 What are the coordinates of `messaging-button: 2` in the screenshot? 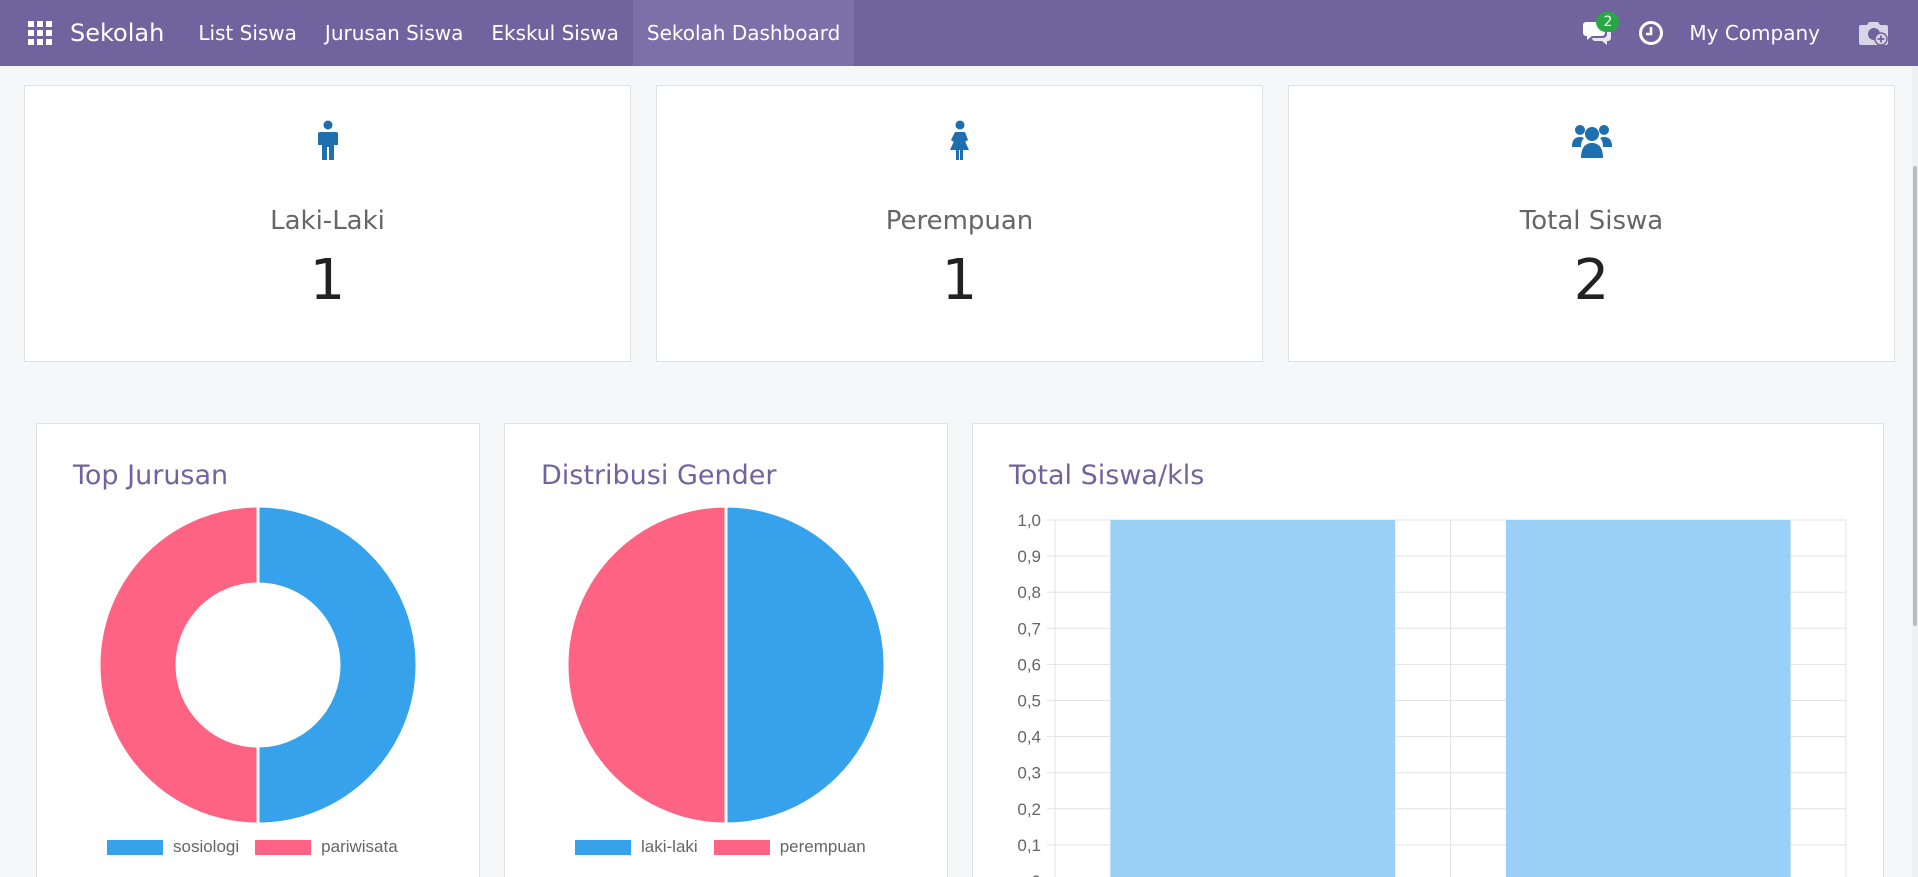 It's located at (1598, 32).